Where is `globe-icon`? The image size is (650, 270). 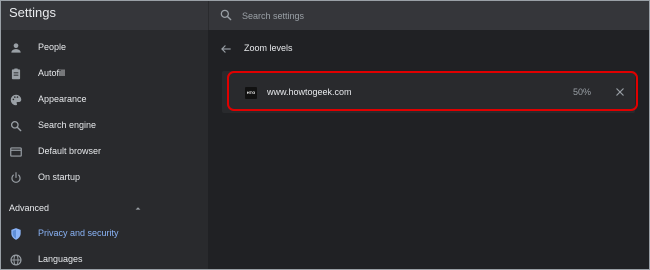 globe-icon is located at coordinates (16, 260).